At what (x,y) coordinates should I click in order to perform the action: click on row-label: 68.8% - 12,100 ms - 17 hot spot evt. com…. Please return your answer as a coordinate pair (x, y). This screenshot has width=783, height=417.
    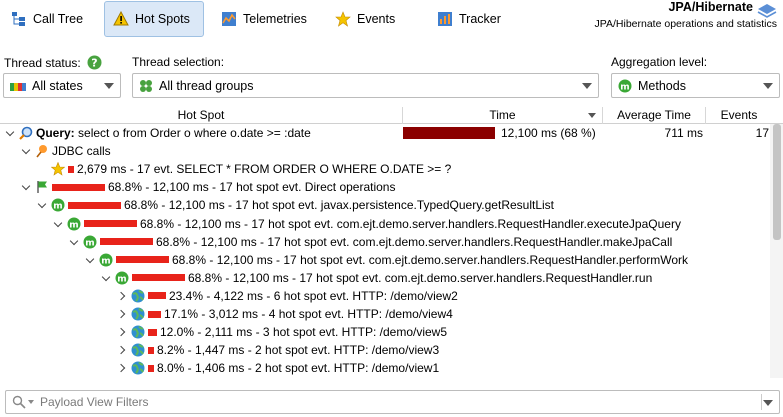
    Looking at the image, I should click on (430, 259).